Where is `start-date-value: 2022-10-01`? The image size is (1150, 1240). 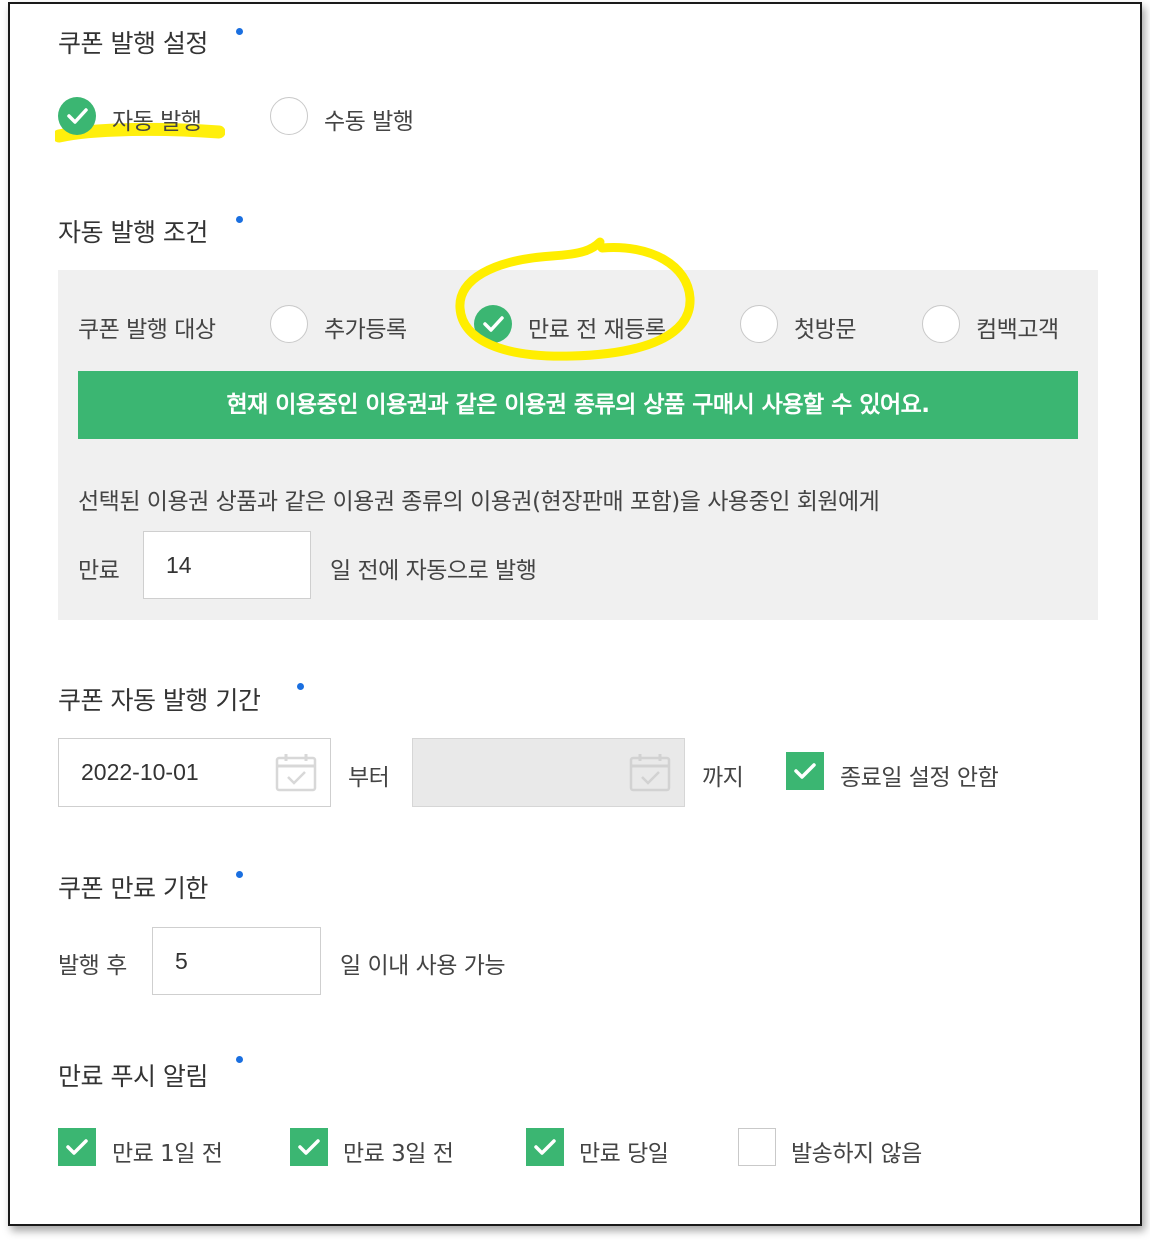
start-date-value: 2022-10-01 is located at coordinates (140, 772).